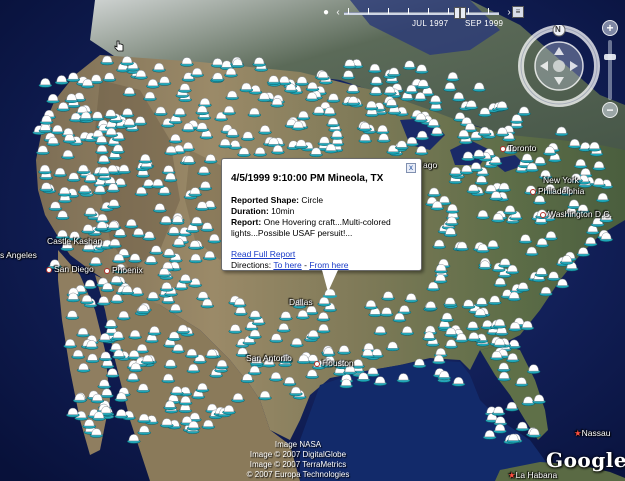  What do you see at coordinates (610, 57) in the screenshot?
I see `zoom-slider-knob` at bounding box center [610, 57].